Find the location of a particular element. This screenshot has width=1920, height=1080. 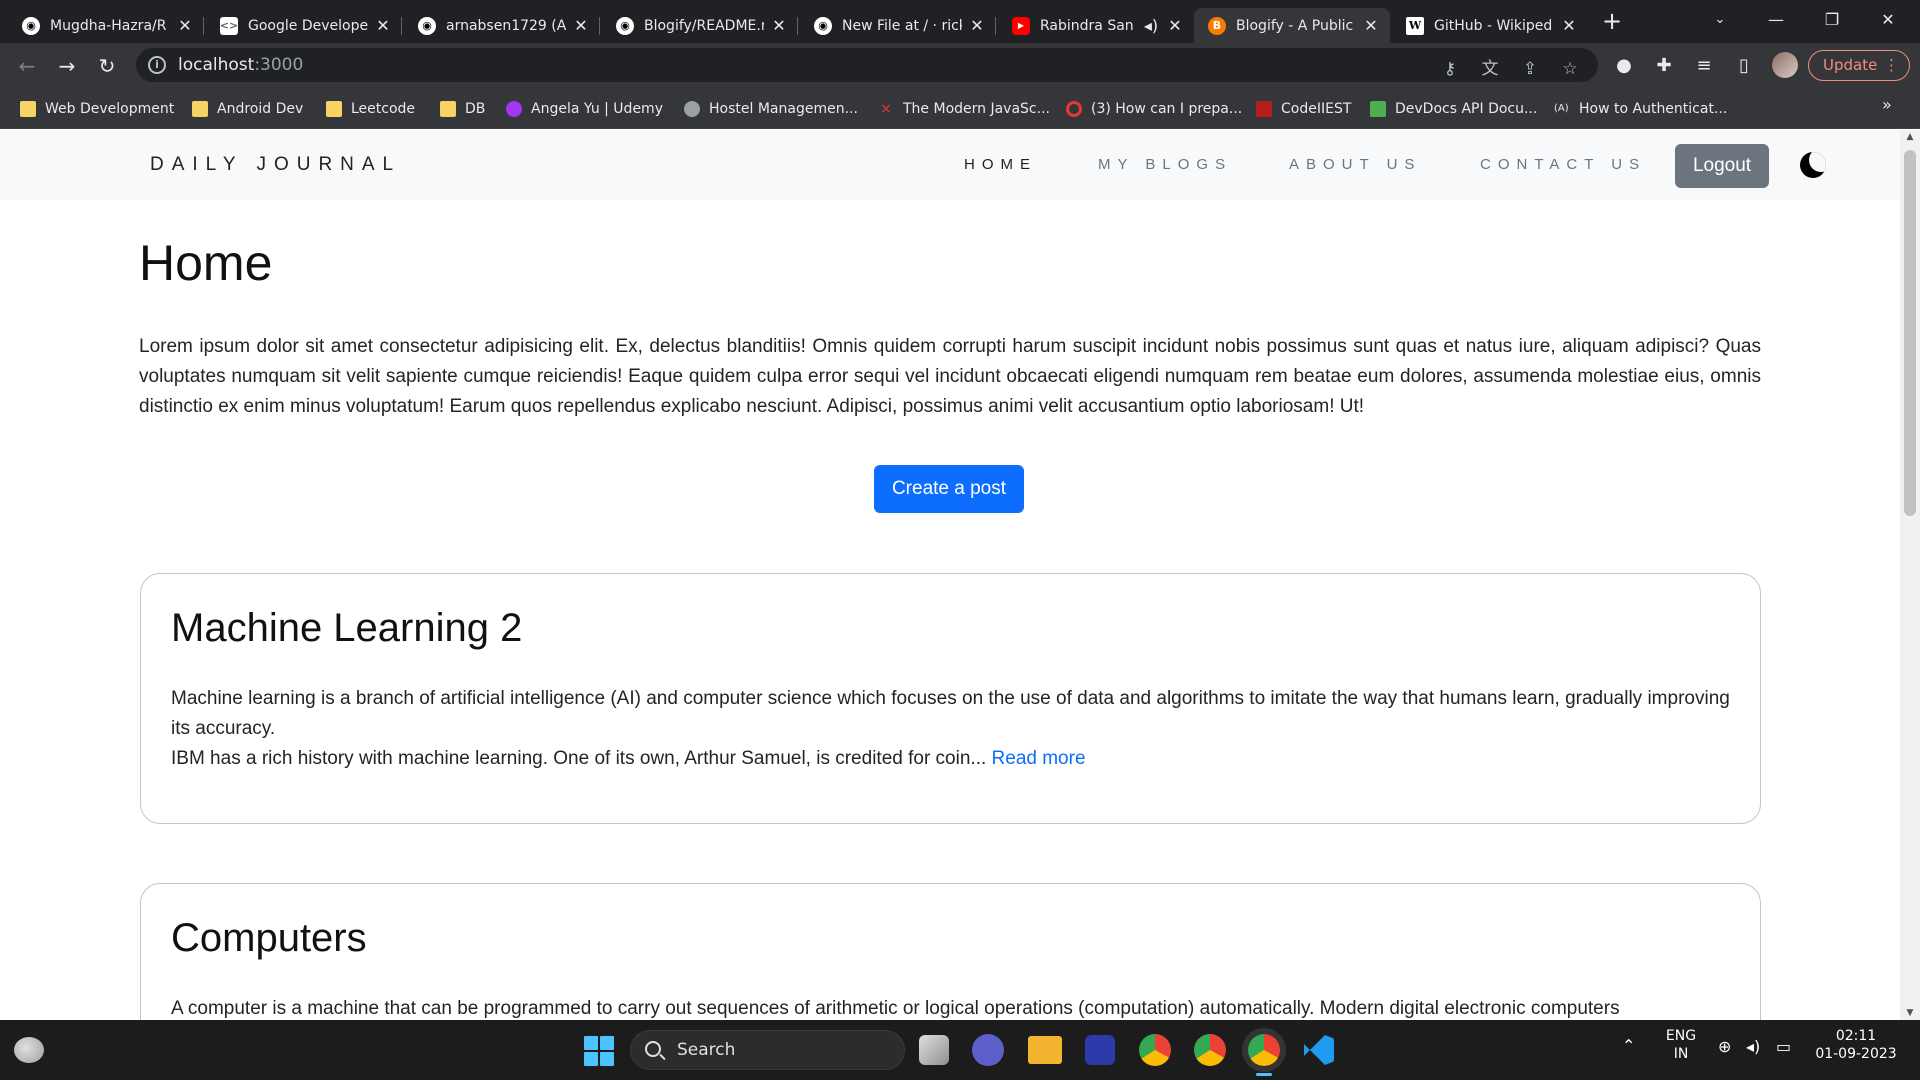

browser-tab-active: B Blogify - A Public ✕ is located at coordinates (1292, 25).